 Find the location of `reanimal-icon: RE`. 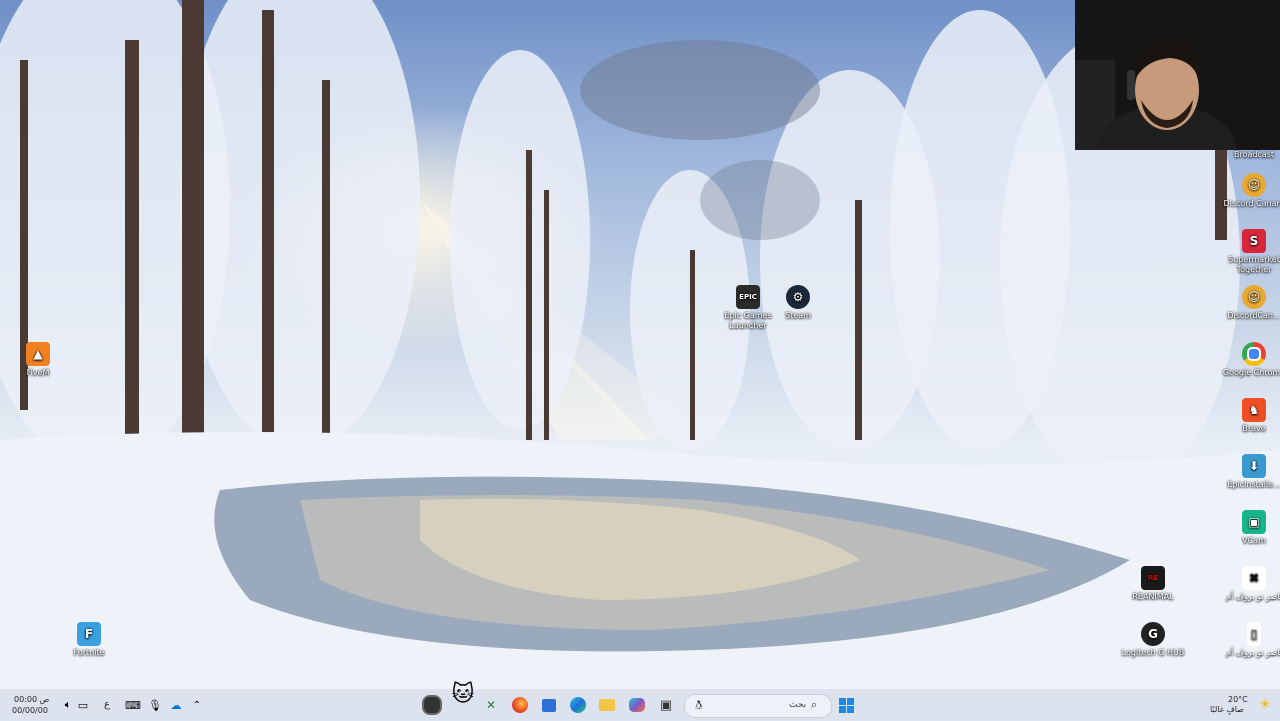

reanimal-icon: RE is located at coordinates (1153, 578).